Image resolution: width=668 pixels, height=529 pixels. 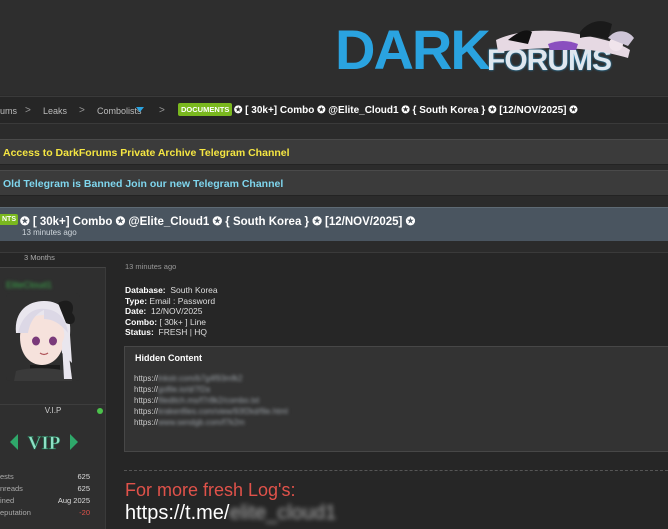 What do you see at coordinates (168, 358) in the screenshot?
I see `hidden-content-title: Hidden Content` at bounding box center [168, 358].